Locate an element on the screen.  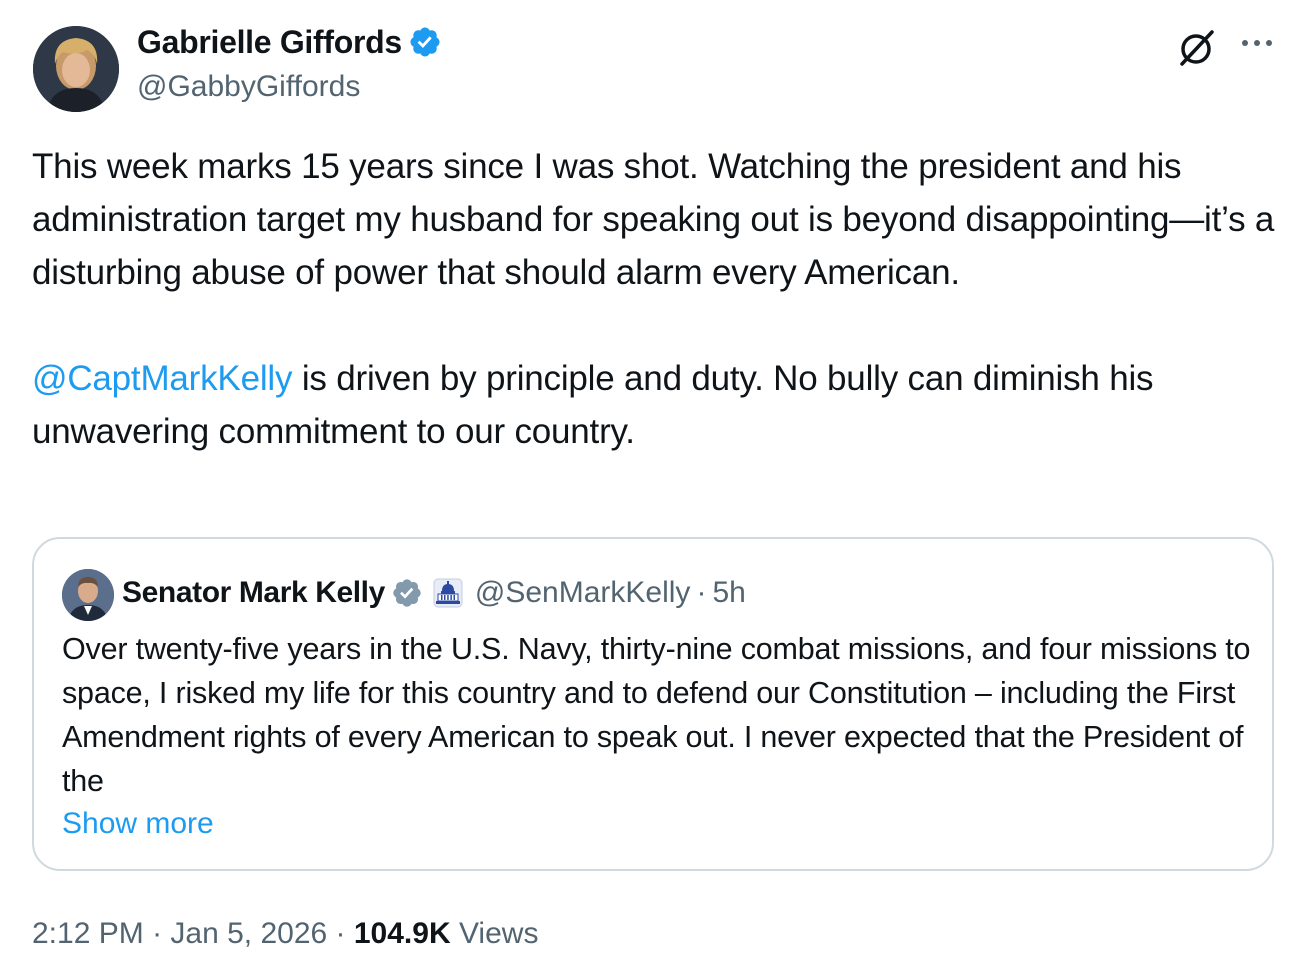
quoted-author-handle: @SenMarkKelly is located at coordinates (583, 593).